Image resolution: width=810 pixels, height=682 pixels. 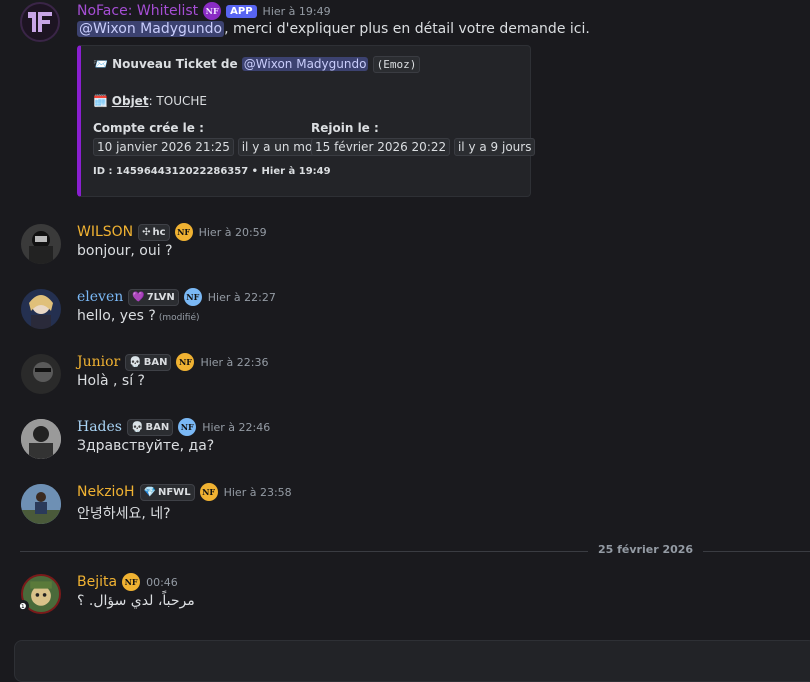 I want to click on timestamp: Hier à 22:46, so click(x=236, y=427).